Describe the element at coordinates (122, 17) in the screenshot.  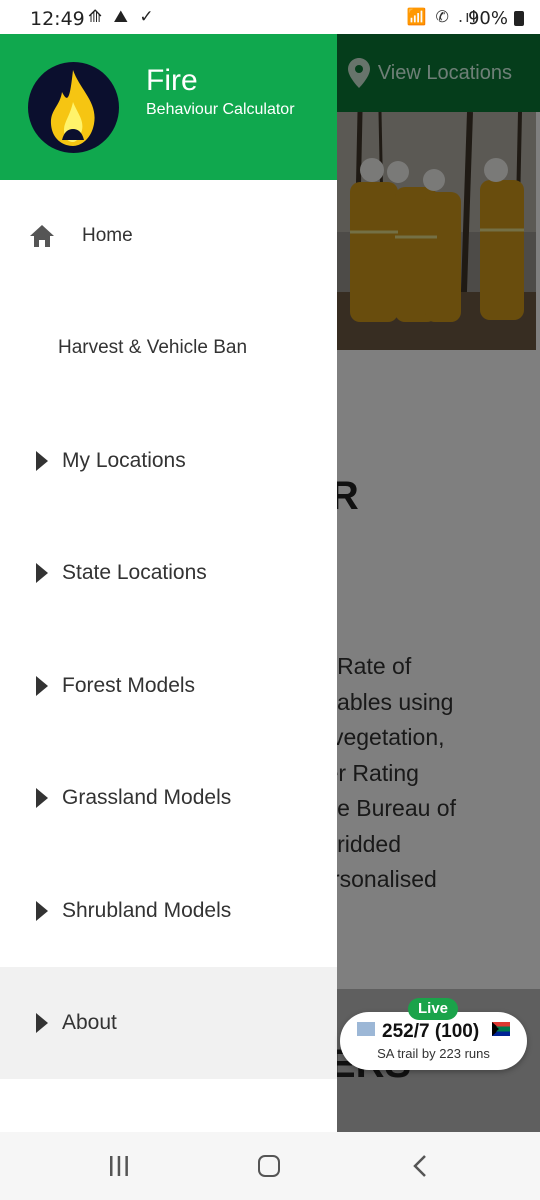
I see `notification-icons: ⟰ ⛰ ✓` at that location.